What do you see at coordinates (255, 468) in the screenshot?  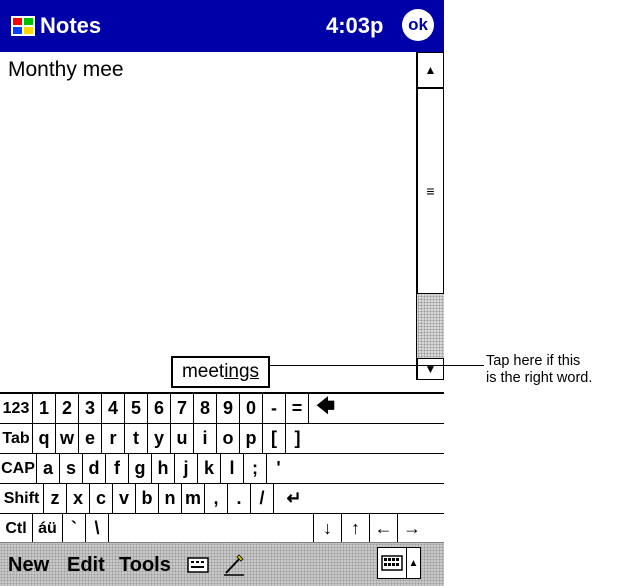 I see `key-semicolon: ;` at bounding box center [255, 468].